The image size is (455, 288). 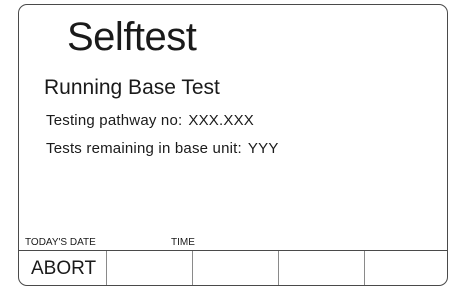 What do you see at coordinates (221, 120) in the screenshot?
I see `pathway-value: XXX.XXX` at bounding box center [221, 120].